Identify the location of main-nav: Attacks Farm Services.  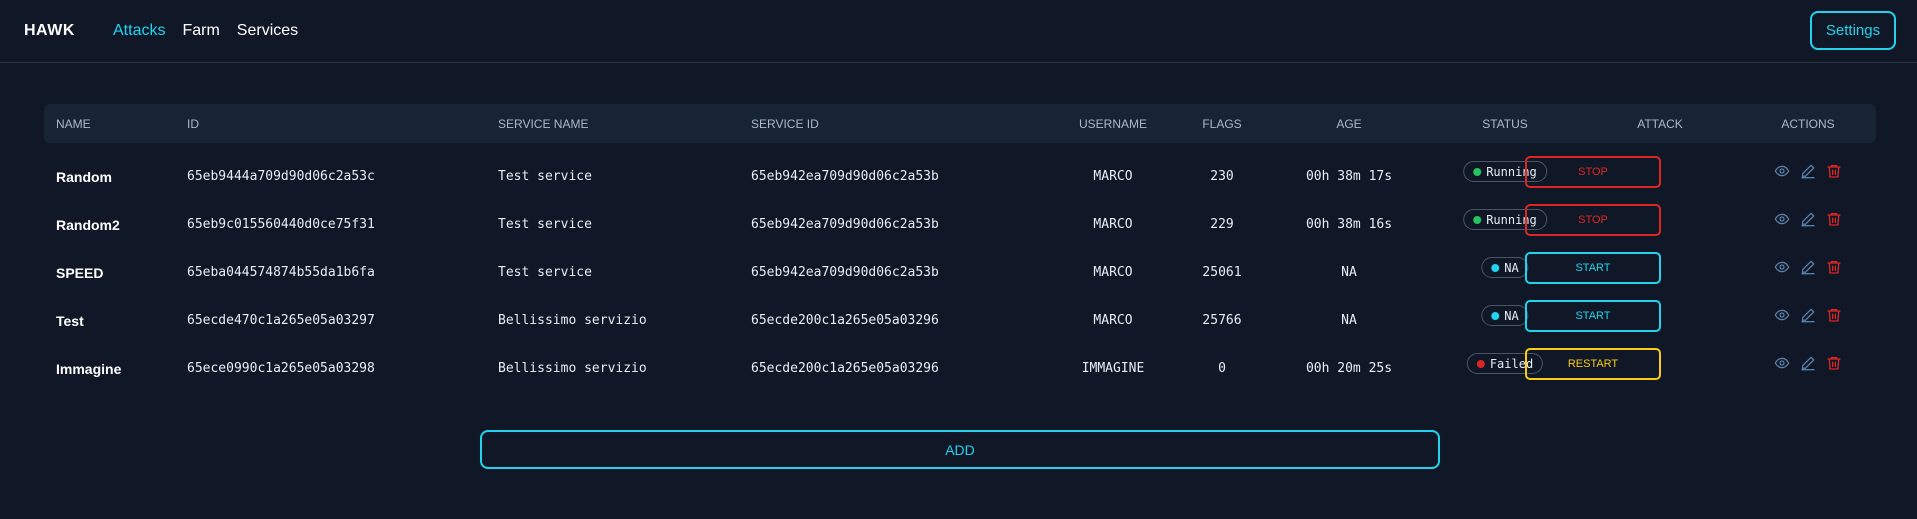
(205, 31).